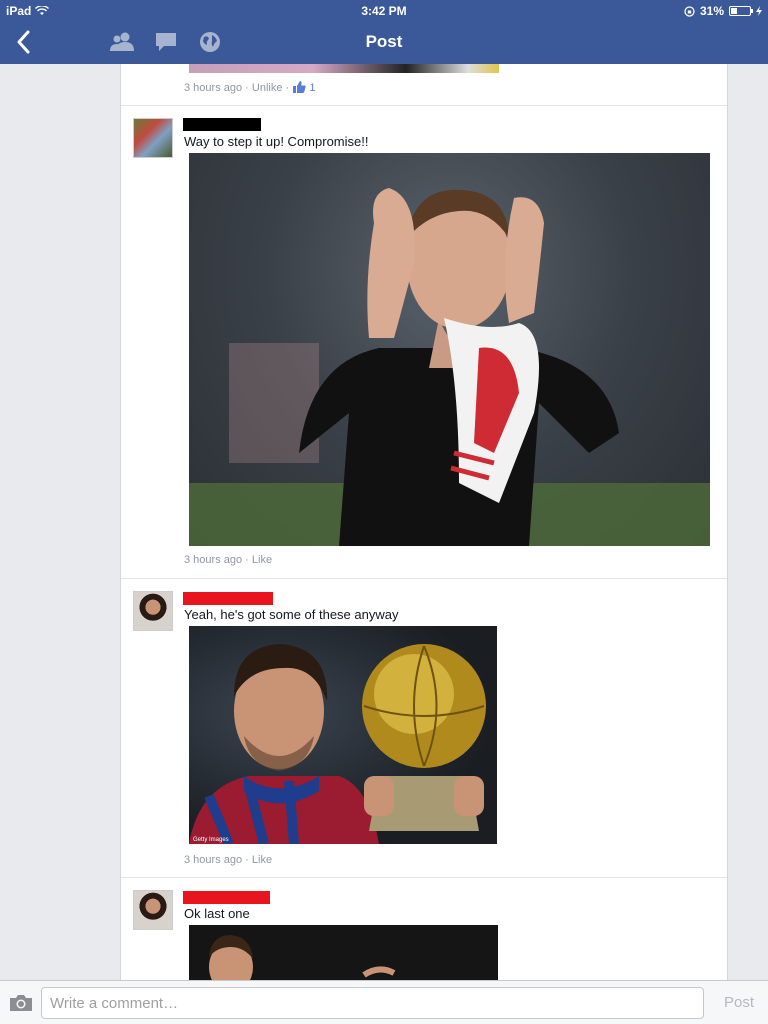 The width and height of the screenshot is (768, 1024). Describe the element at coordinates (291, 614) in the screenshot. I see `comment-text: Yeah, he's got some of these anyway` at that location.